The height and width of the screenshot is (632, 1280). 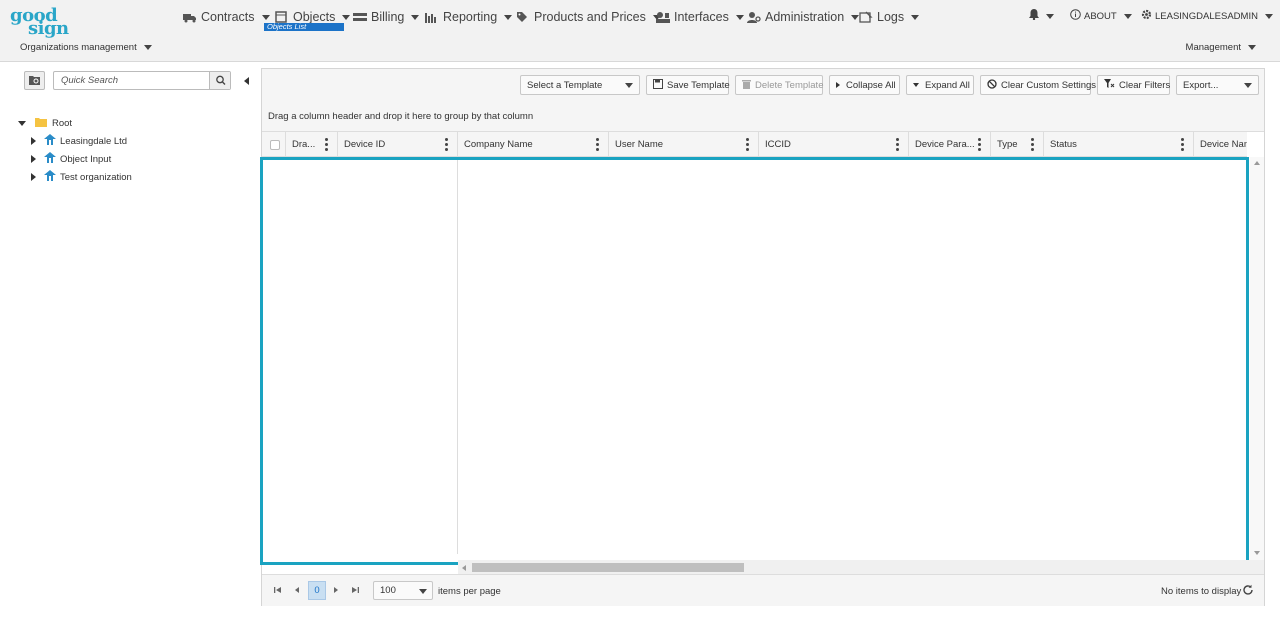 I want to click on column-header-user-name: User Name, so click(x=683, y=144).